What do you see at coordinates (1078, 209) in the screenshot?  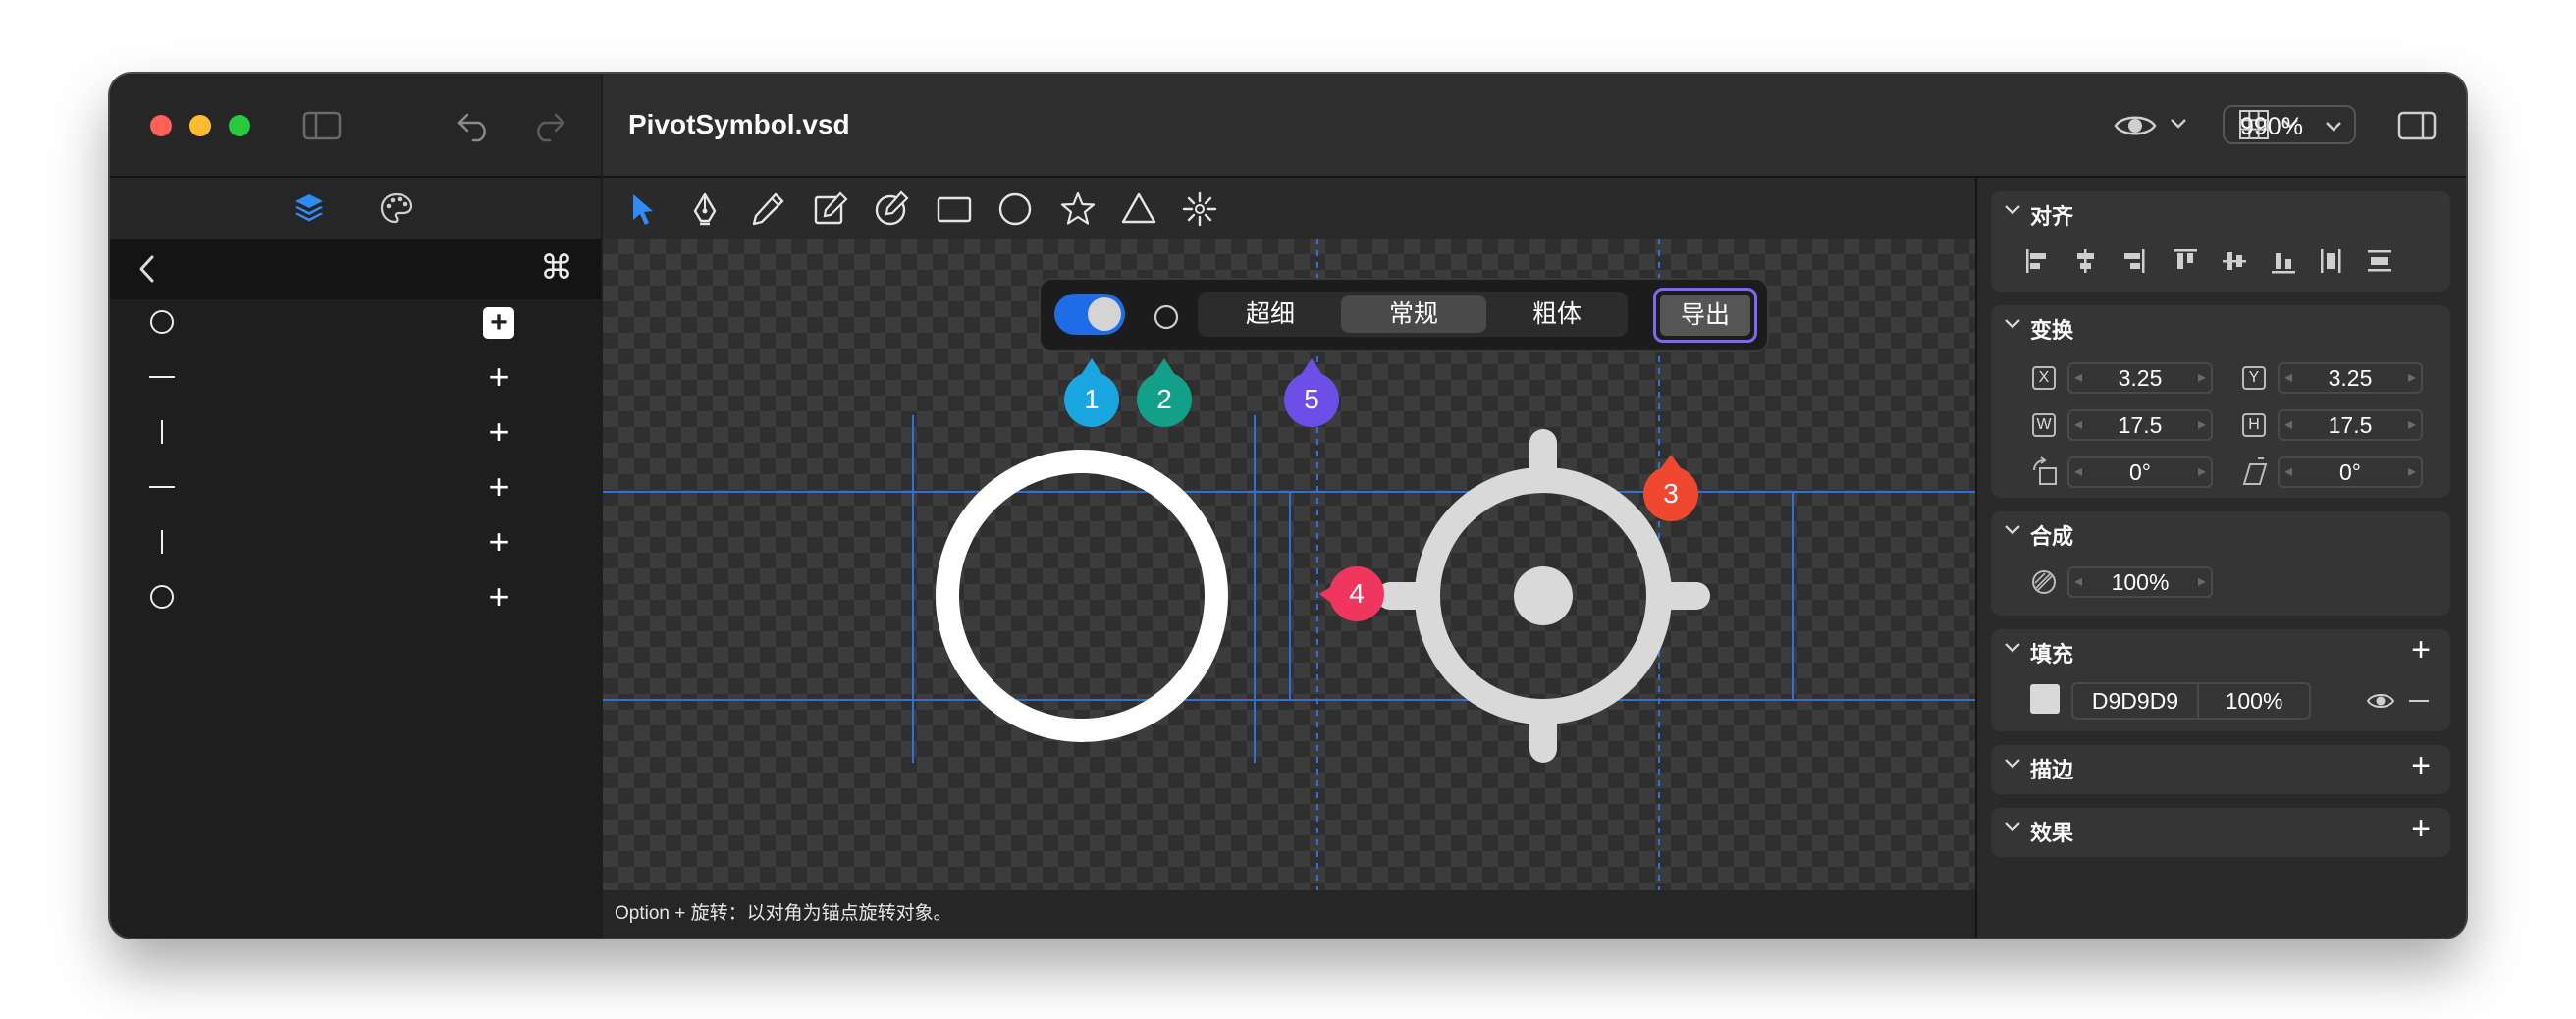 I see `star-icon` at bounding box center [1078, 209].